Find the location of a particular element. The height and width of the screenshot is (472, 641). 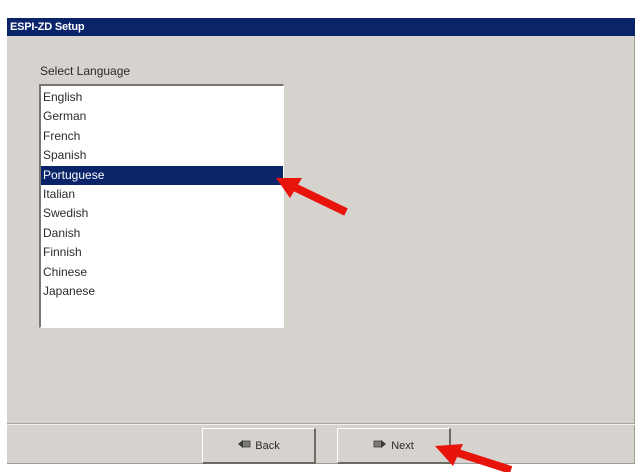

language-option-italian: Italian is located at coordinates (162, 194).